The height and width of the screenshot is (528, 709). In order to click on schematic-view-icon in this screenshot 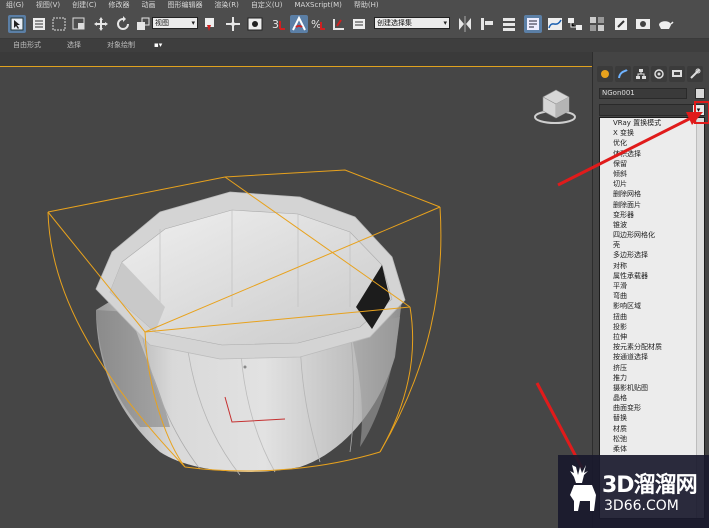, I will do `click(575, 24)`.